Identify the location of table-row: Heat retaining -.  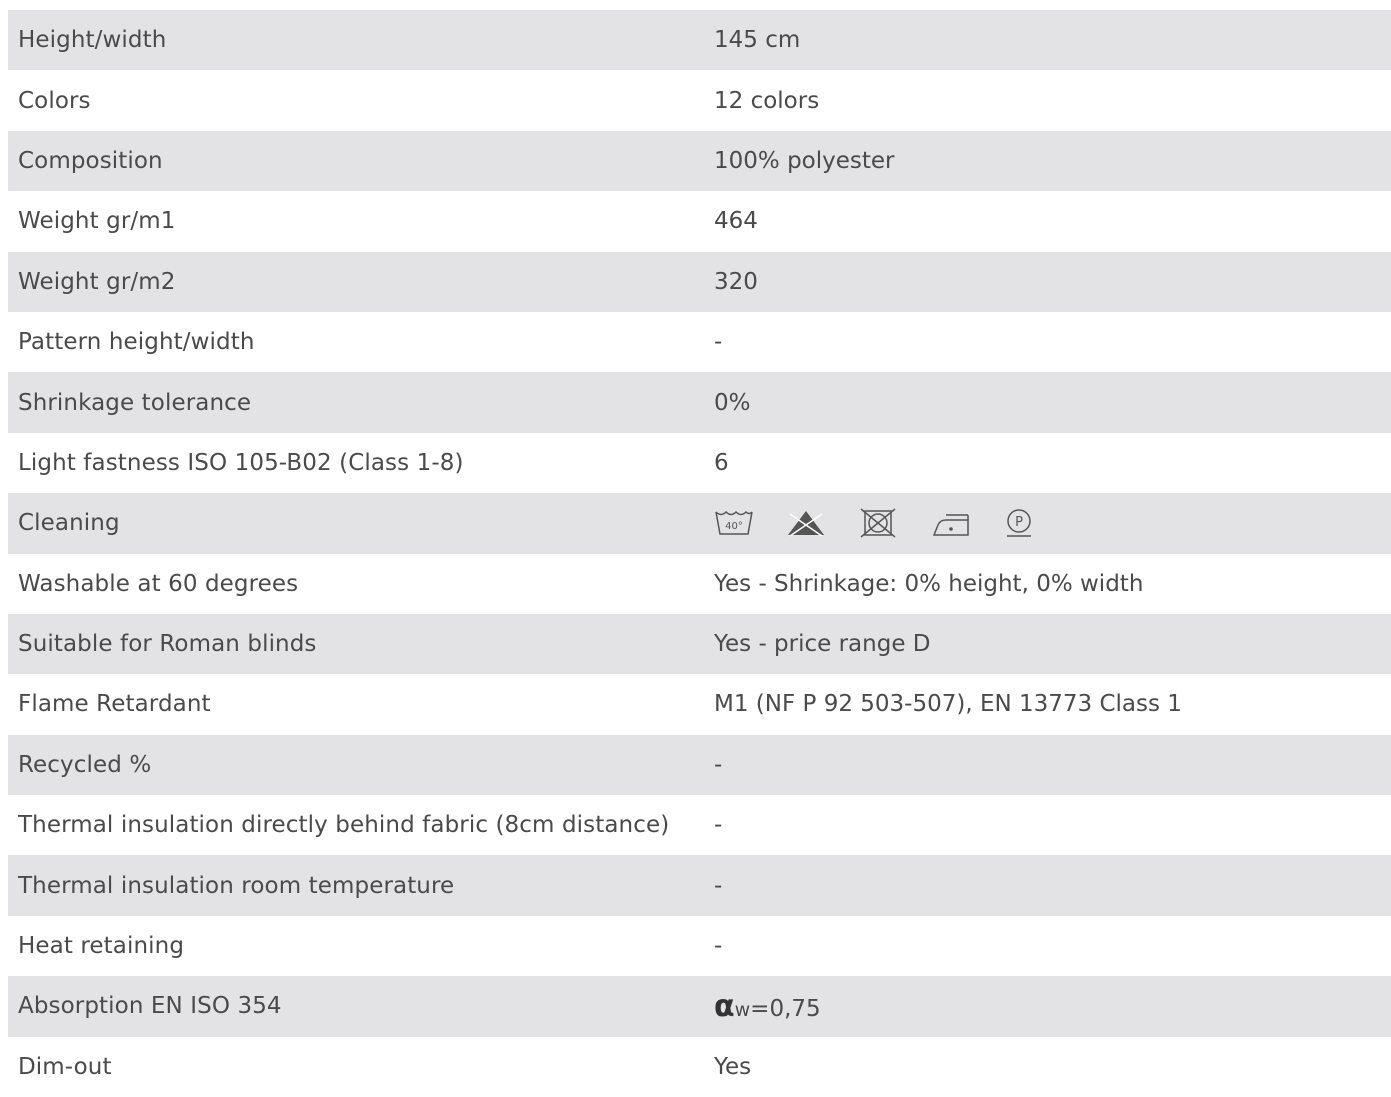
(699, 946).